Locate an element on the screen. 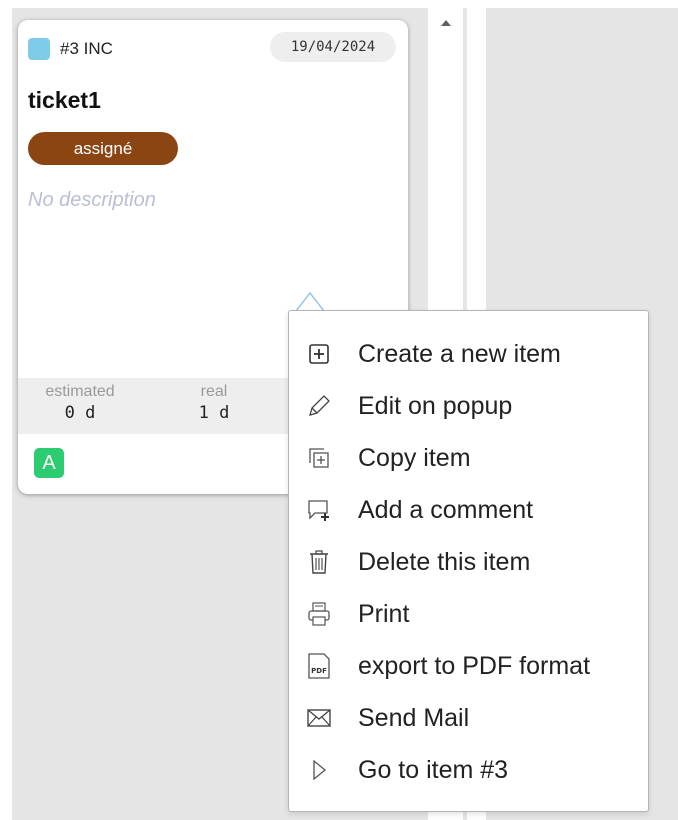  menu-item-add-comment: Add a comment is located at coordinates (468, 510).